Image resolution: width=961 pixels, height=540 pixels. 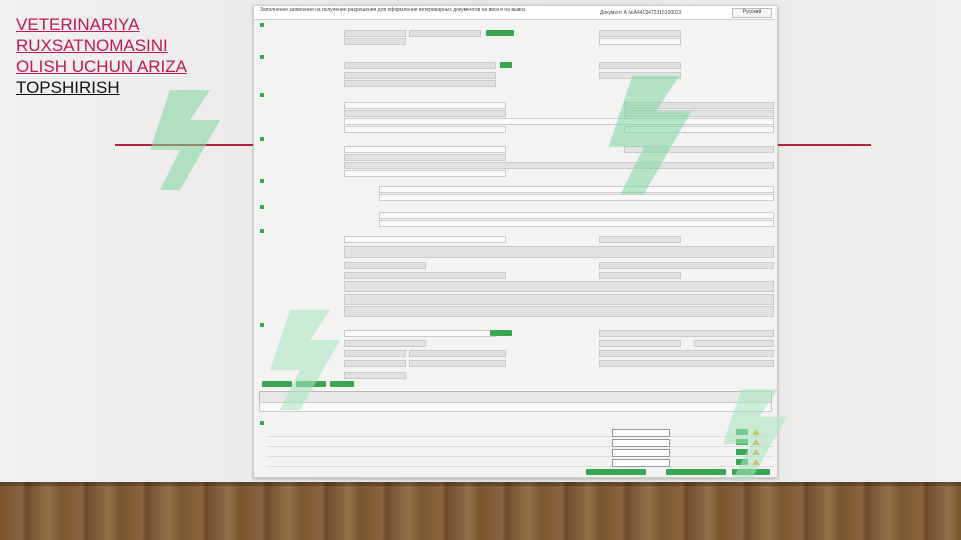 I want to click on section-applicant, so click(x=263, y=95).